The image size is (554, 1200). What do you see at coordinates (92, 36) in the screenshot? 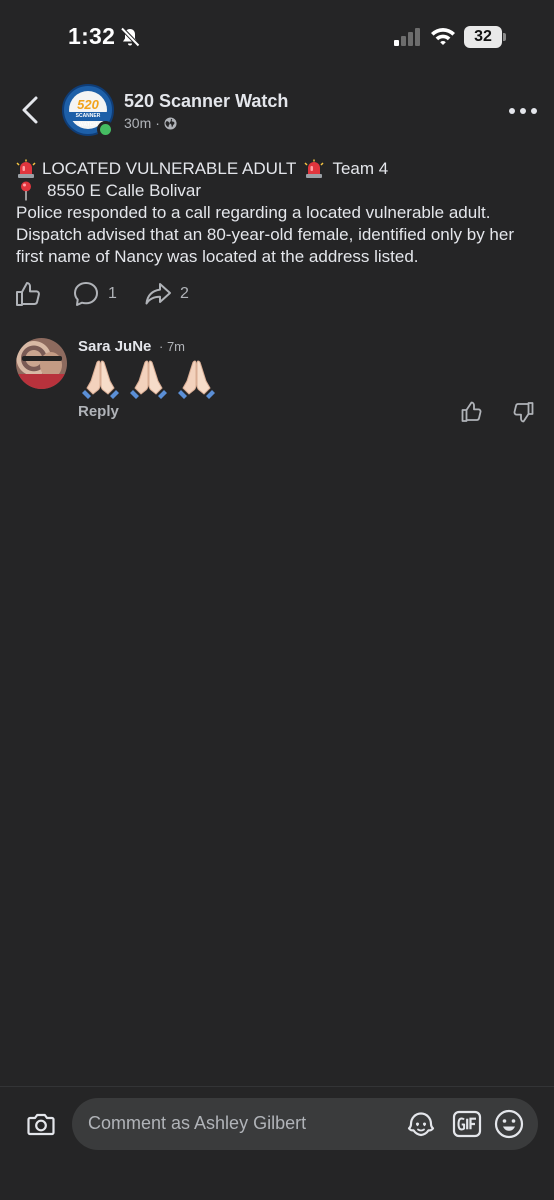
I see `status-time: 1:32` at bounding box center [92, 36].